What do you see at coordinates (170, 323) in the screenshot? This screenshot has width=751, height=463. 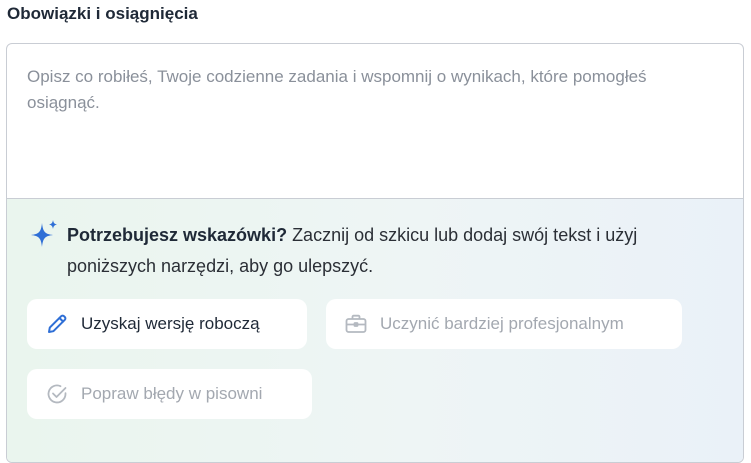 I see `get-draft-label: Uzyskaj wersję roboczą` at bounding box center [170, 323].